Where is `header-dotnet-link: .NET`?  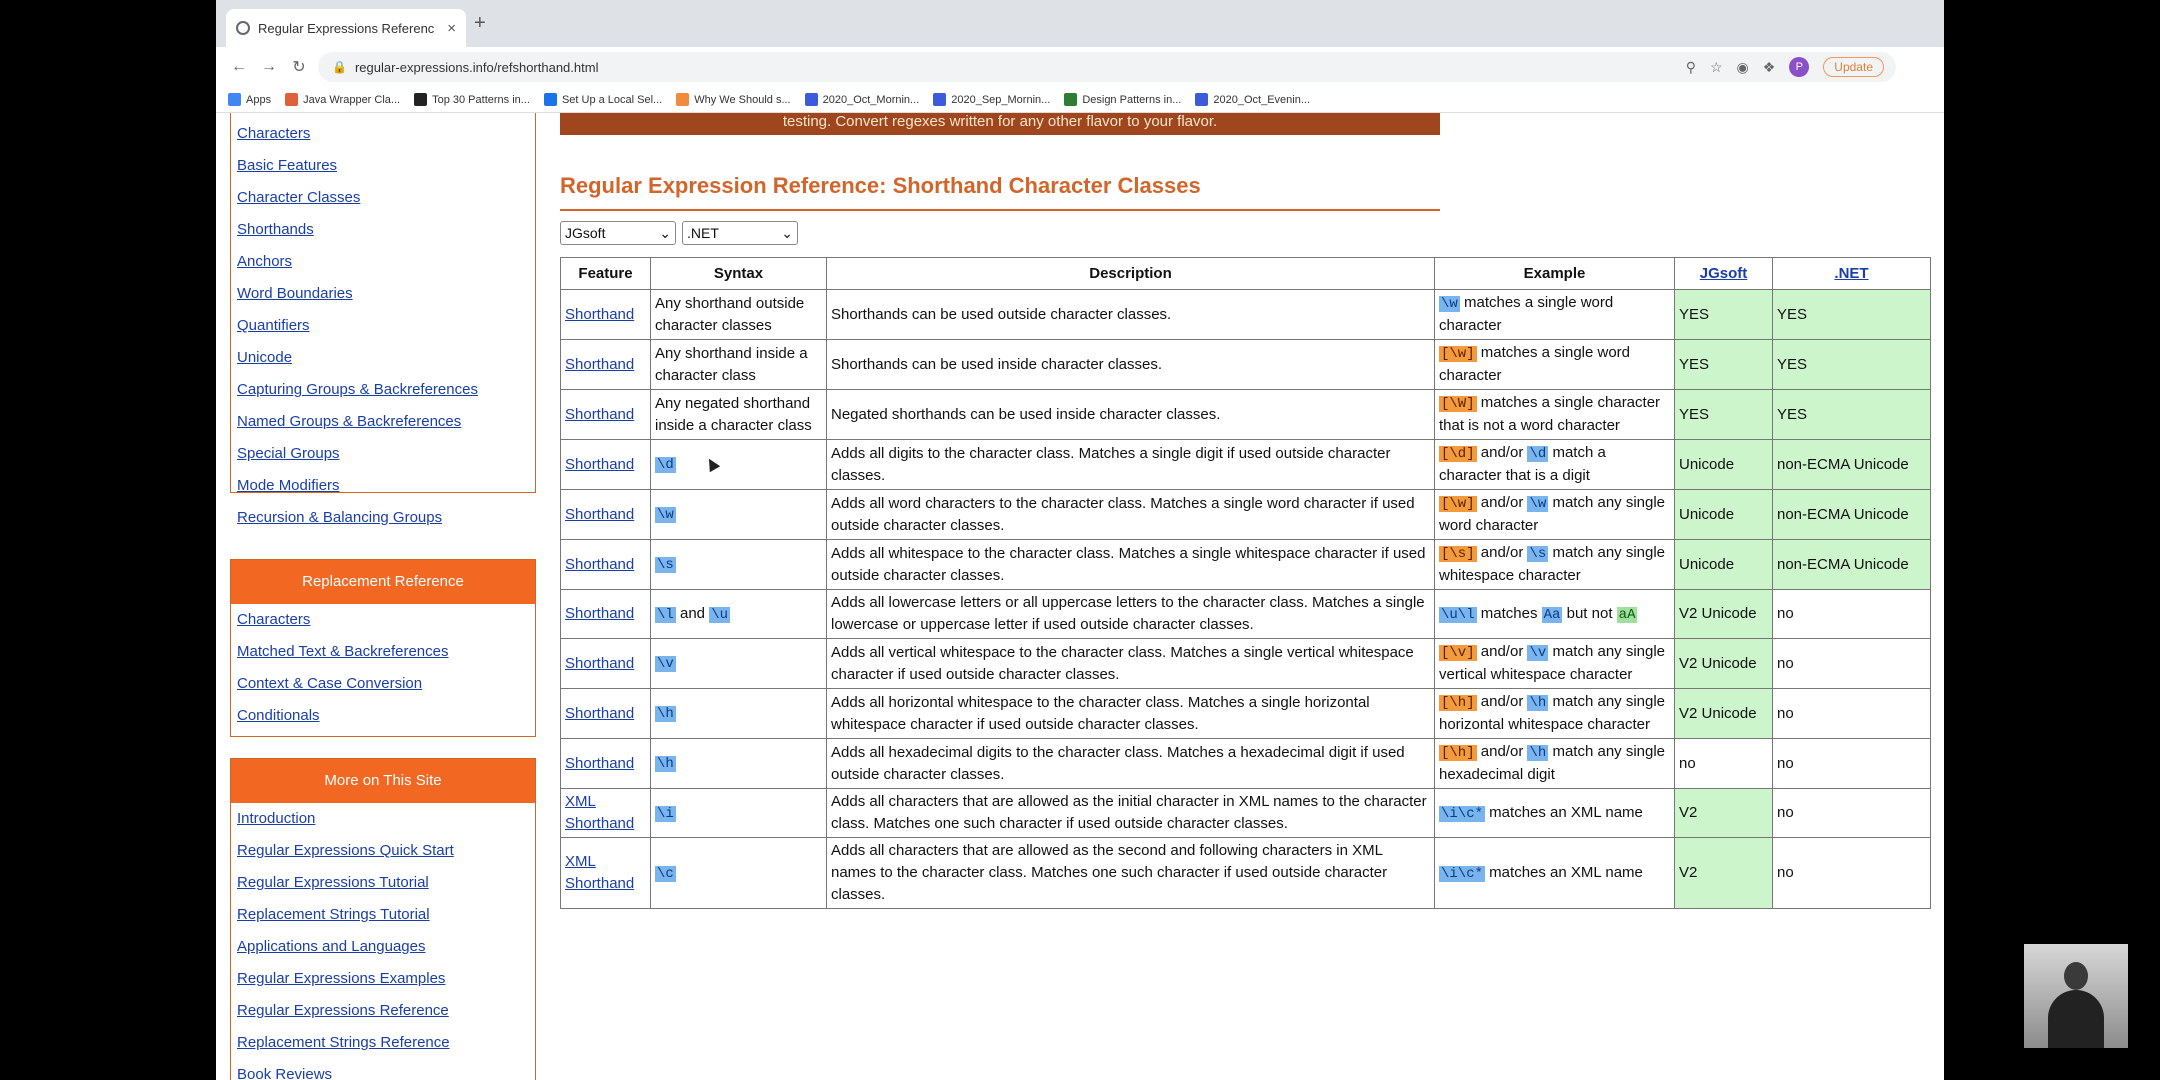
header-dotnet-link: .NET is located at coordinates (1851, 273).